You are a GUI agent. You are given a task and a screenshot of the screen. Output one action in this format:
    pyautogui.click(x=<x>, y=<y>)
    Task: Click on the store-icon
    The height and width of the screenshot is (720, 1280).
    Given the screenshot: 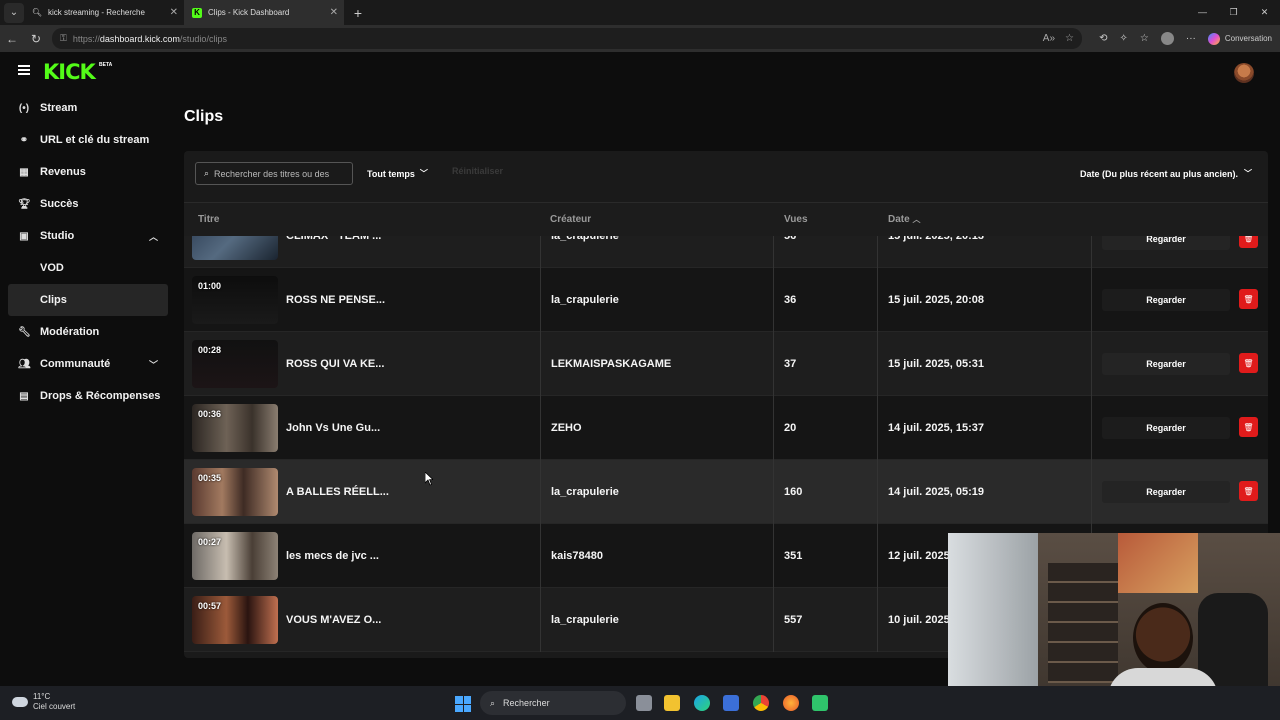 What is the action you would take?
    pyautogui.click(x=731, y=703)
    